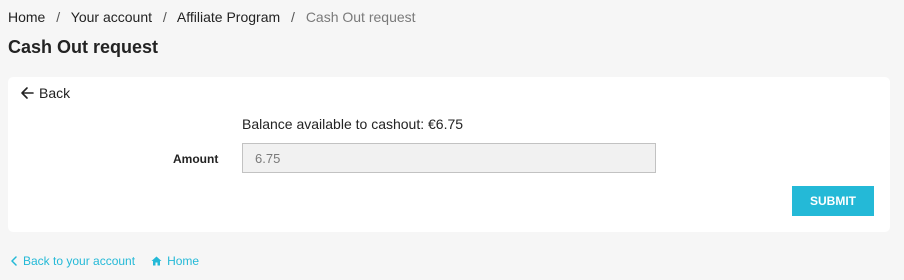  Describe the element at coordinates (228, 17) in the screenshot. I see `breadcrumb-affiliate-program: Affiliate Program` at that location.